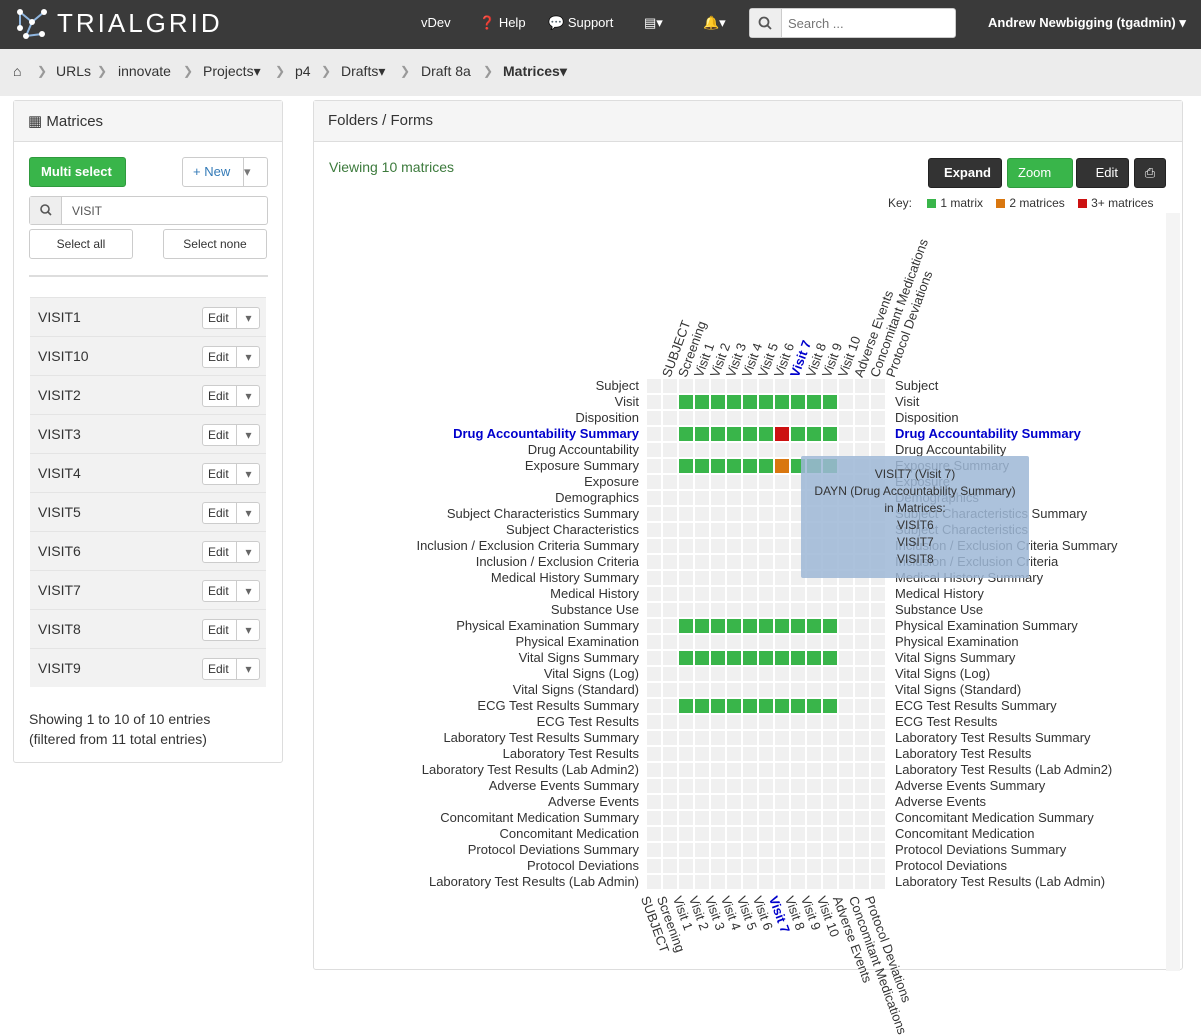 The width and height of the screenshot is (1201, 1036). Describe the element at coordinates (148, 511) in the screenshot. I see `matrix-list-item: VISIT5 Edit ▾` at that location.